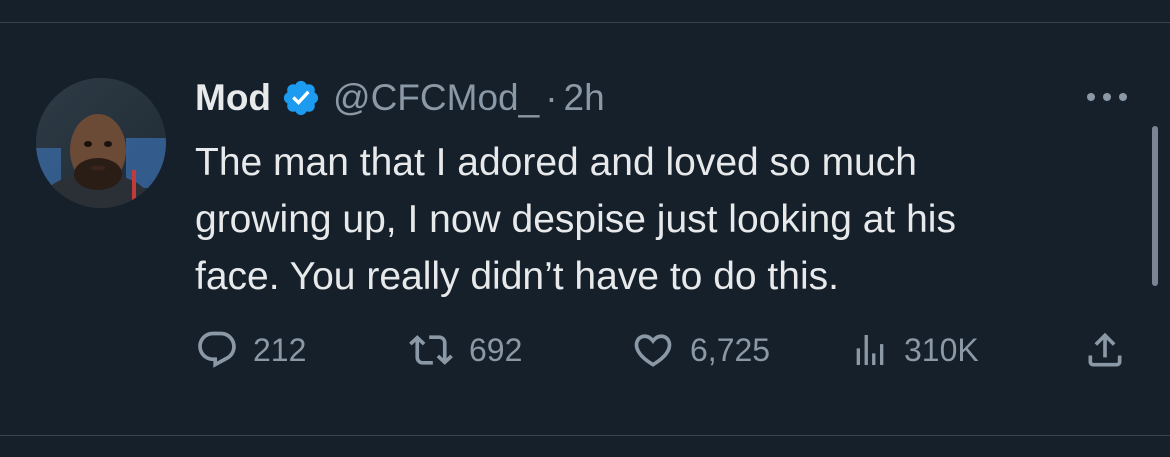 The width and height of the screenshot is (1170, 457). I want to click on handle: @CFCMod_, so click(436, 98).